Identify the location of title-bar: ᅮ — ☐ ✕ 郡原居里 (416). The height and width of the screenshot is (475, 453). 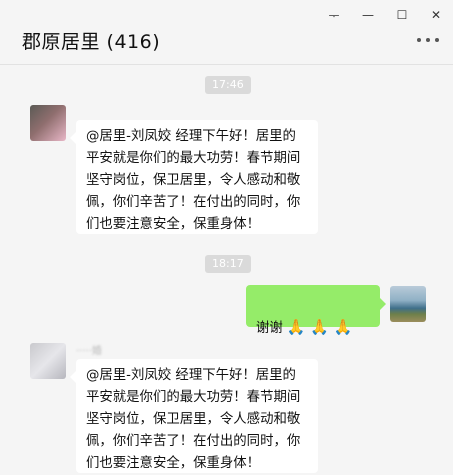
(226, 32).